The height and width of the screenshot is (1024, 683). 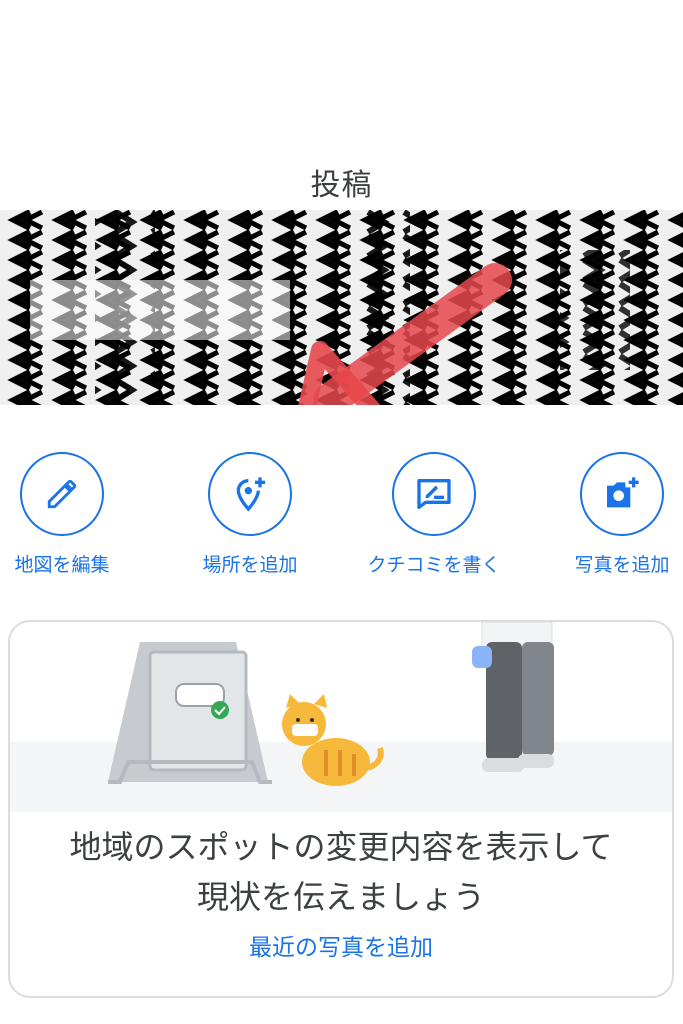 I want to click on edit-map-button: 地図を編集, so click(x=66, y=514).